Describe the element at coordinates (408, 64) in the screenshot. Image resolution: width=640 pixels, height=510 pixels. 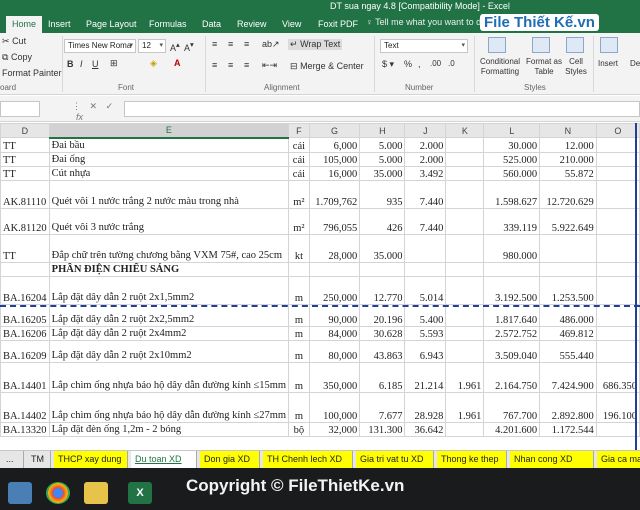
I see `percent-icon: %` at that location.